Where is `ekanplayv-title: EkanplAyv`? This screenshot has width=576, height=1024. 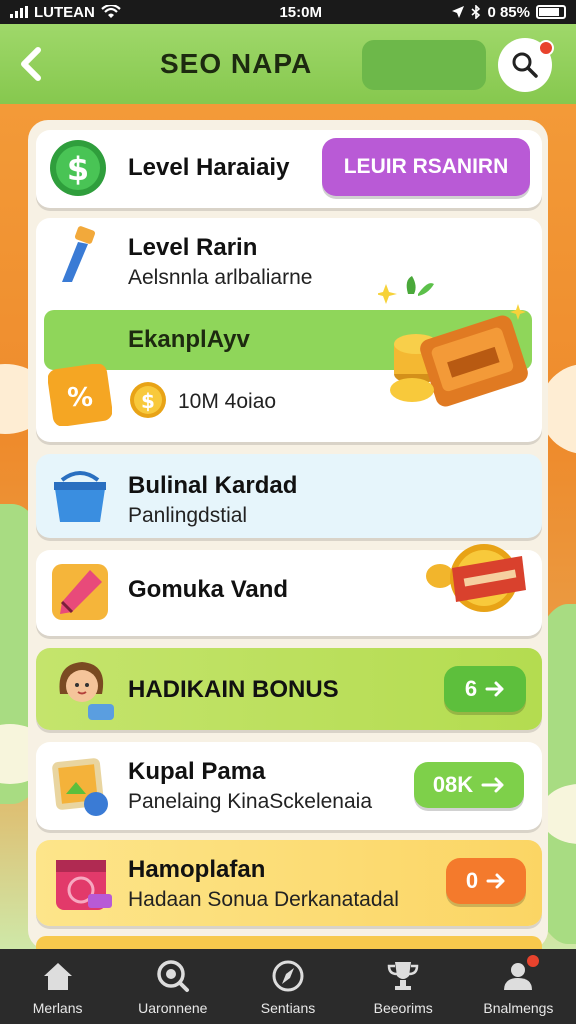 ekanplayv-title: EkanplAyv is located at coordinates (189, 339).